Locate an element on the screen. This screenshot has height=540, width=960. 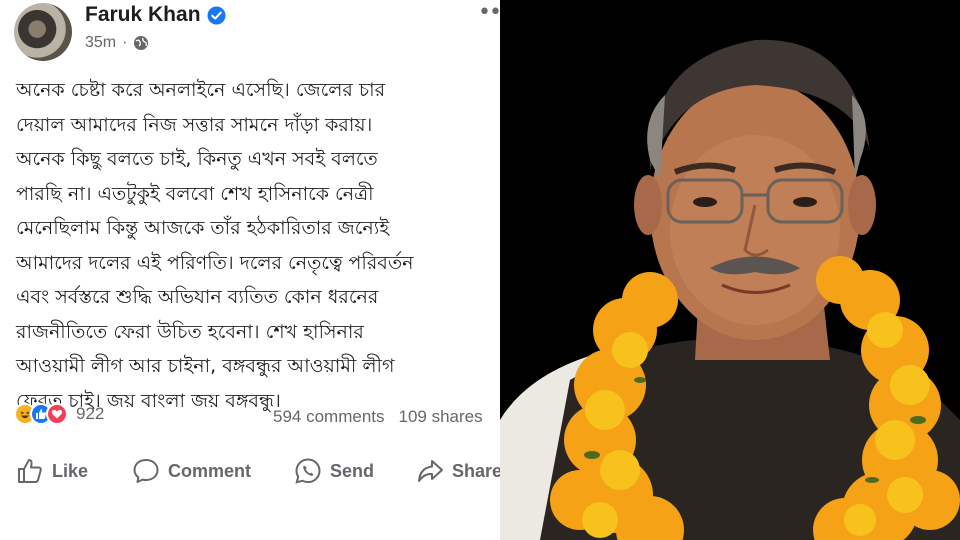
comment-button: Comment is located at coordinates (191, 471).